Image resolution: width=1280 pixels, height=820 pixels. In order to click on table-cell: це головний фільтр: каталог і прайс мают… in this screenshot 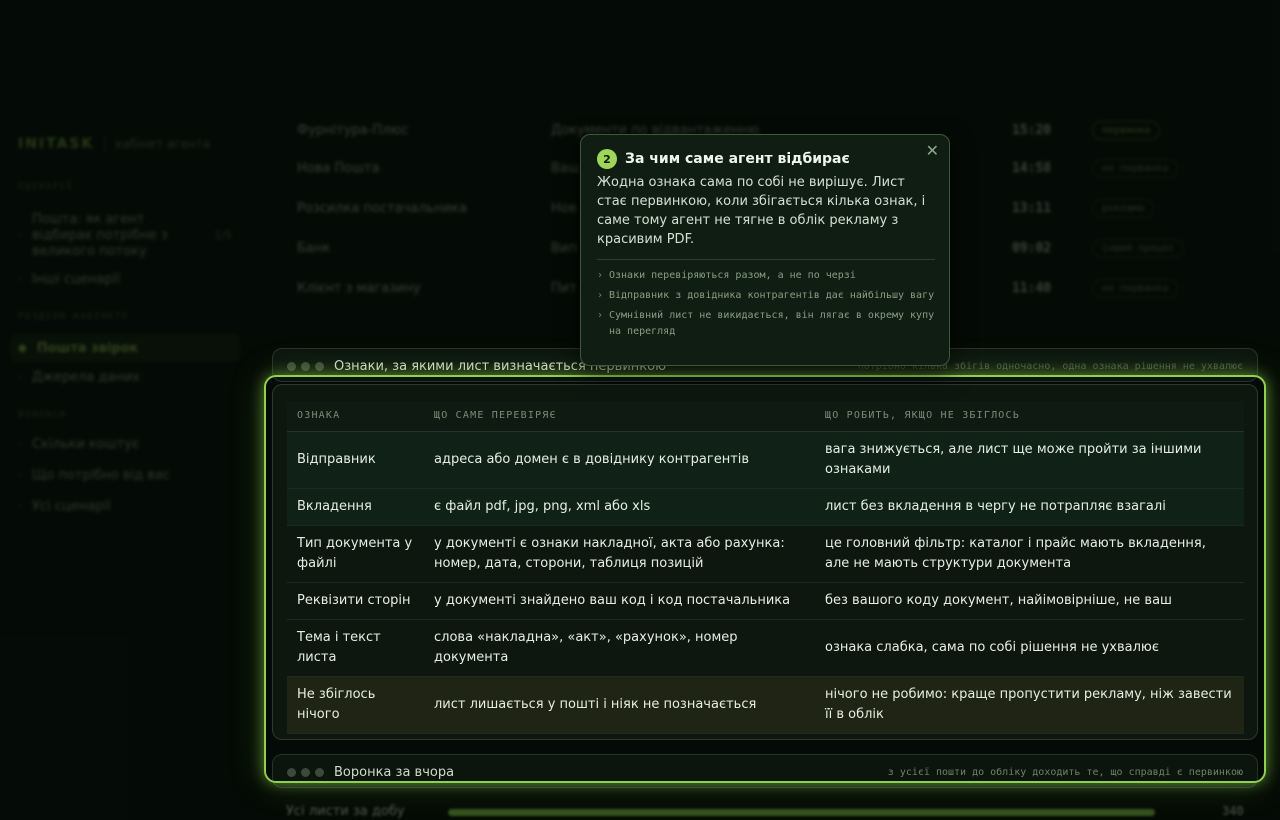, I will do `click(1029, 554)`.